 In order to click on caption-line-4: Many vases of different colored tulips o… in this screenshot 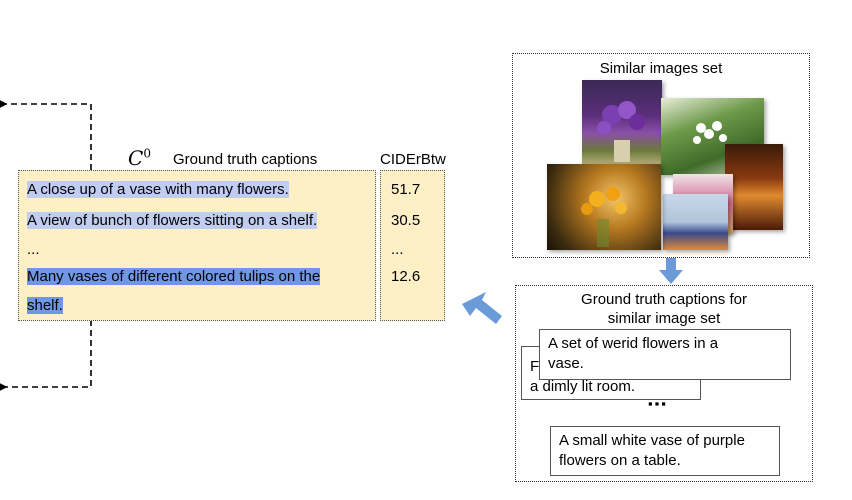, I will do `click(174, 277)`.